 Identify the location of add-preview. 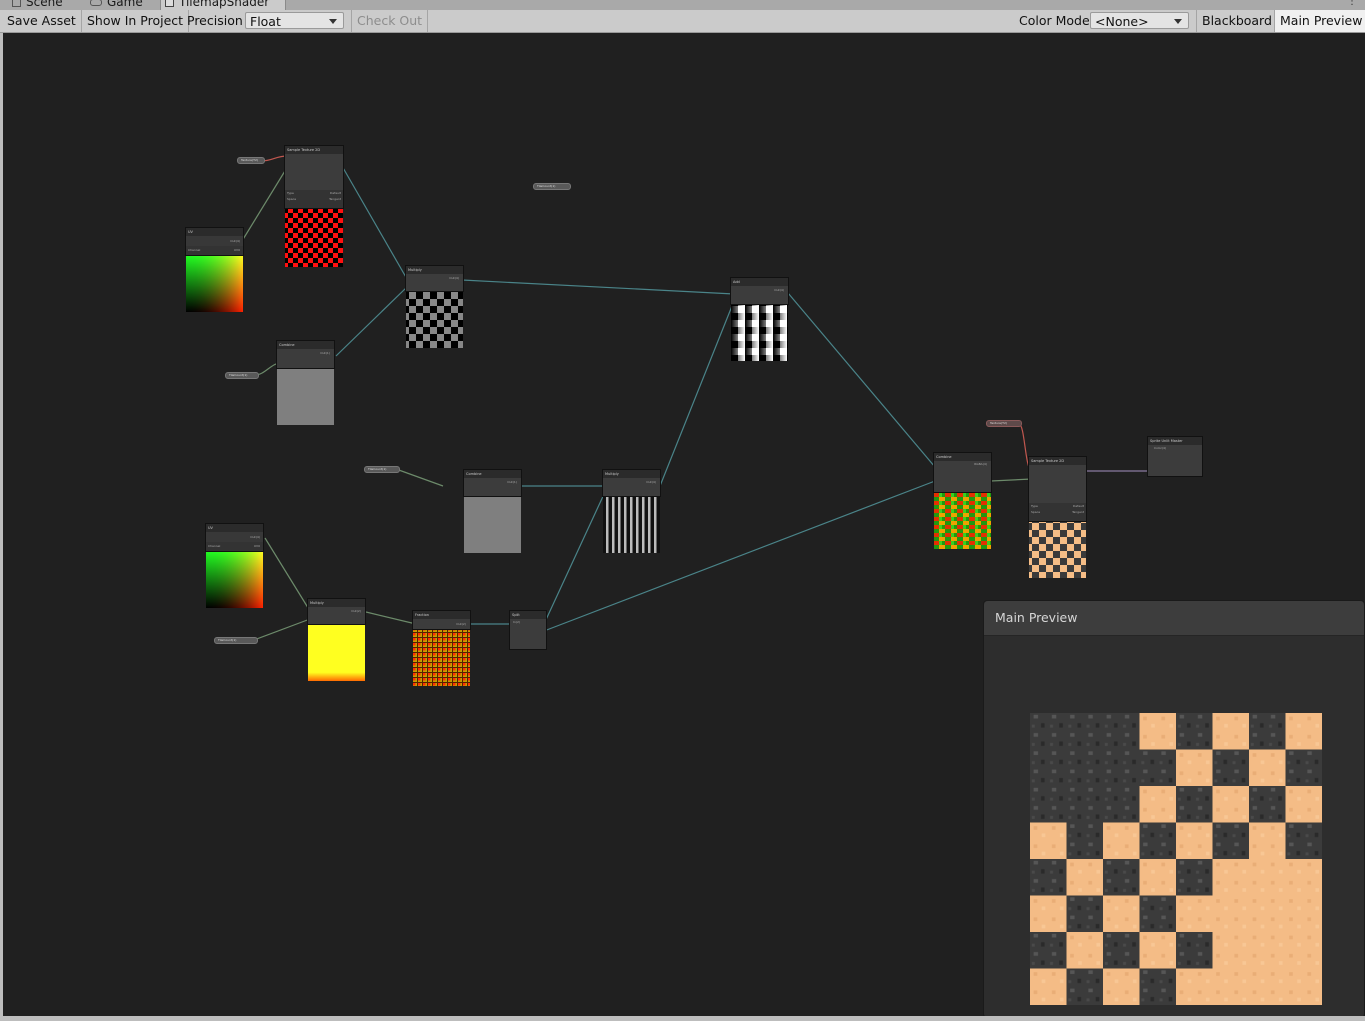
(759, 332).